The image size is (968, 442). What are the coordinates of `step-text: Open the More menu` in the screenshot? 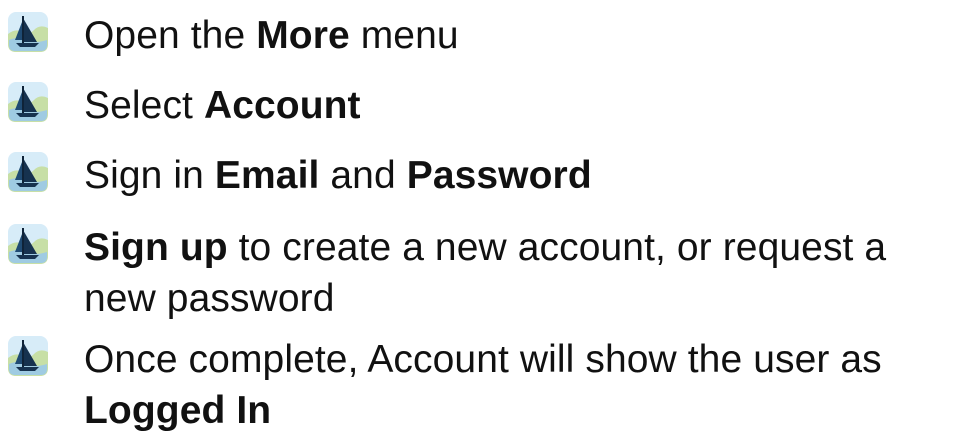 It's located at (271, 35).